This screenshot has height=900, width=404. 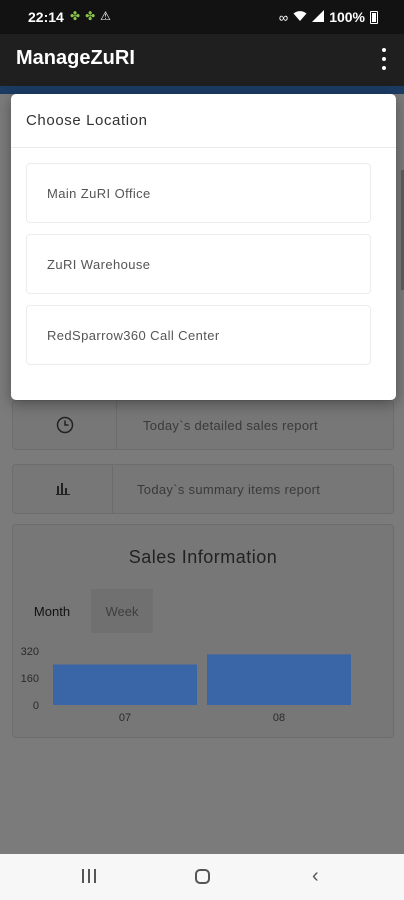 What do you see at coordinates (105, 16) in the screenshot?
I see `warning-icon: ⚠` at bounding box center [105, 16].